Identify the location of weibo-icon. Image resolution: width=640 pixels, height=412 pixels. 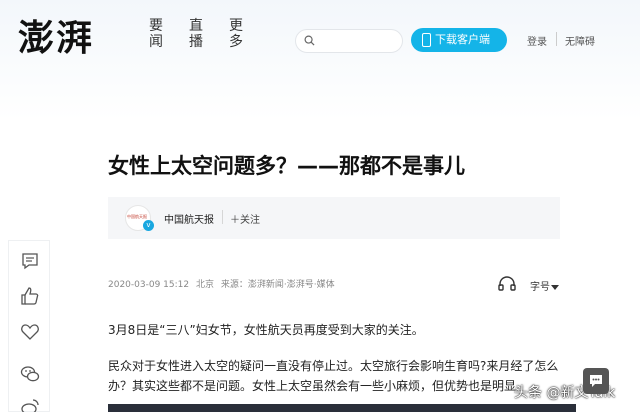
(30, 404).